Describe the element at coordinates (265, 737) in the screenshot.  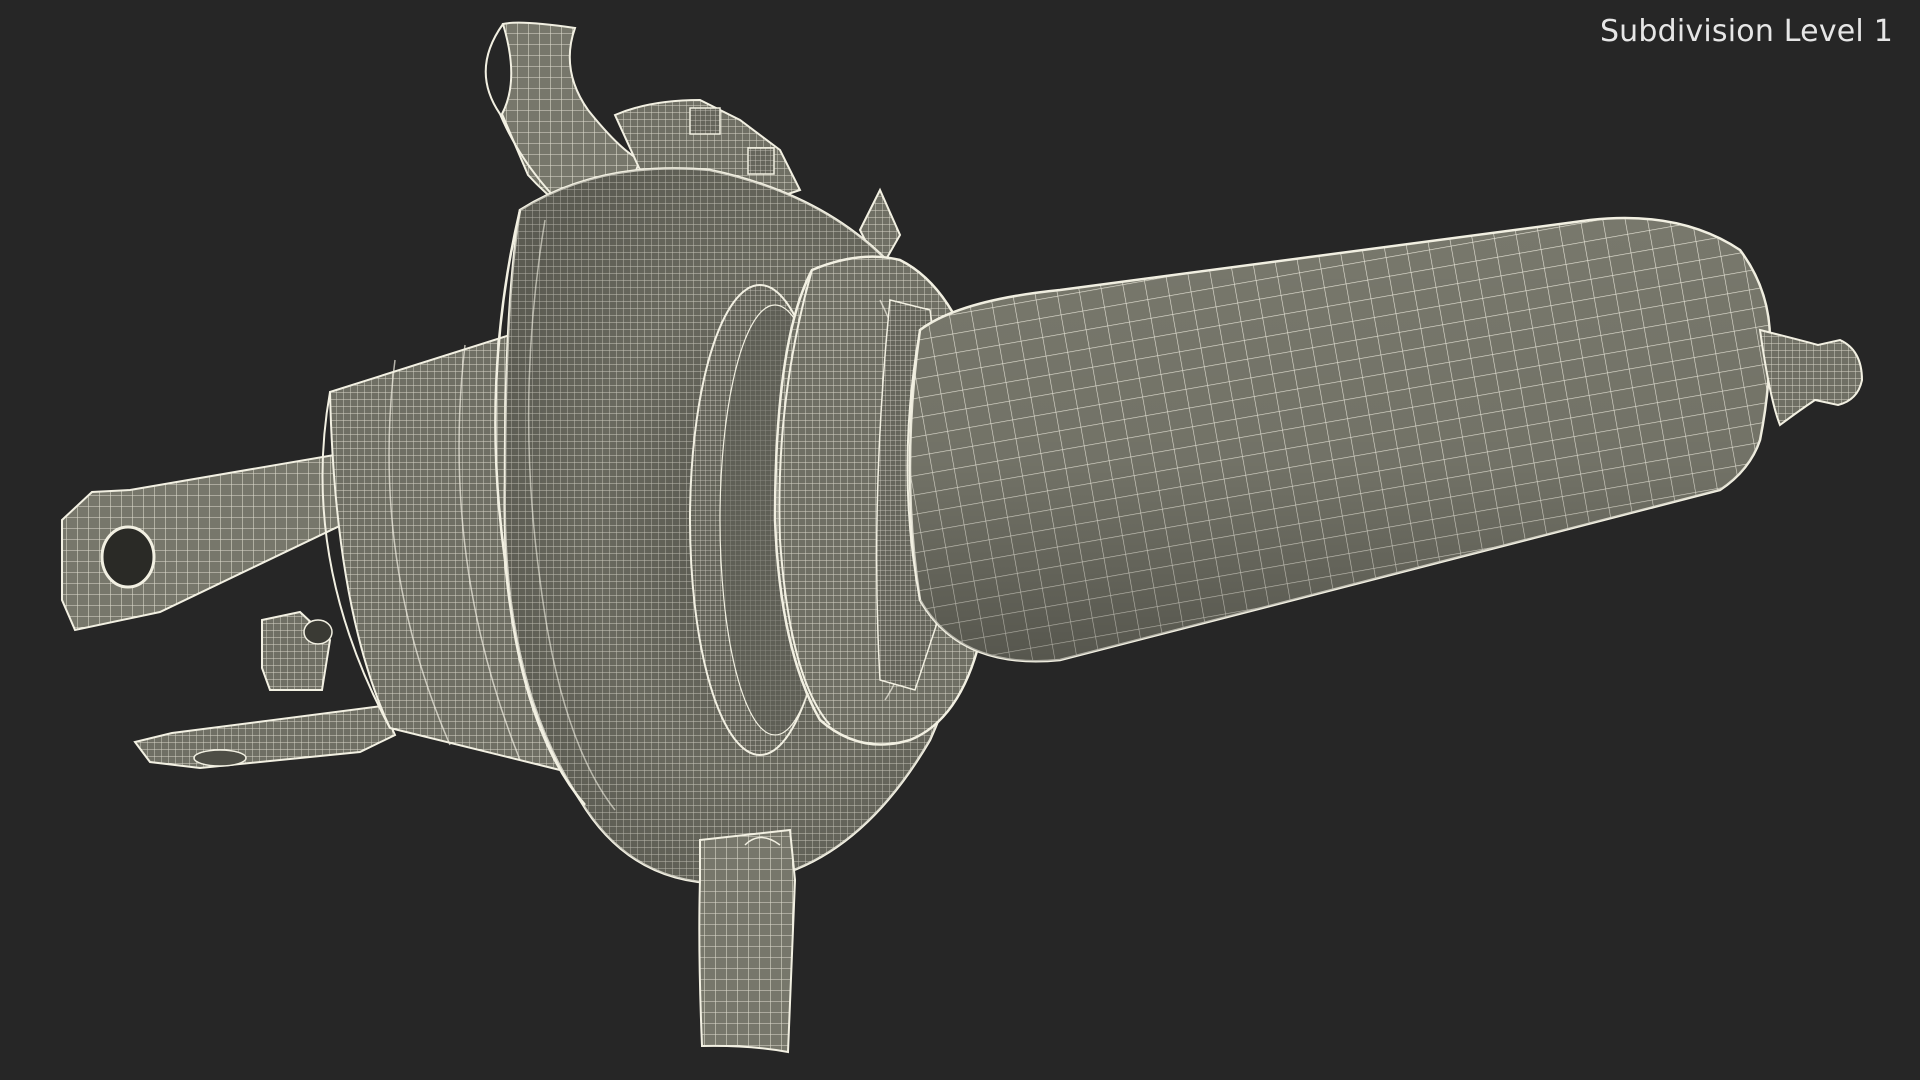
I see `lower-terminal-tab` at that location.